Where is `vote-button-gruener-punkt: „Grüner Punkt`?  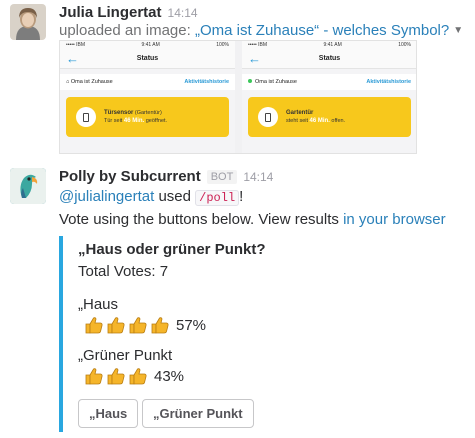
vote-button-gruener-punkt: „Grüner Punkt is located at coordinates (198, 413).